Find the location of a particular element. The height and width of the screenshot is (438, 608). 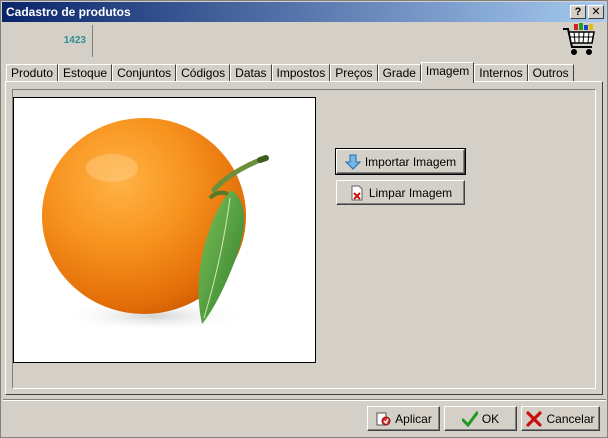

cancel-button: Cancelar is located at coordinates (560, 418).